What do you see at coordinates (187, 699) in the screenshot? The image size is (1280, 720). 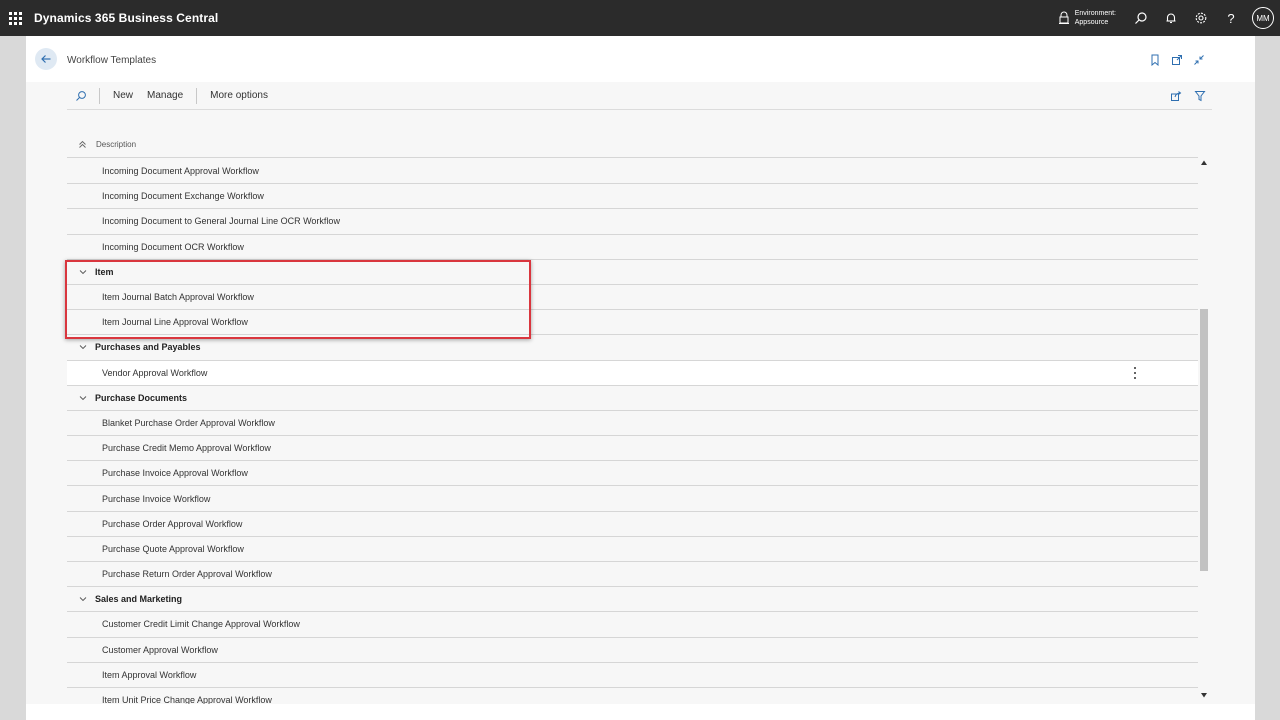 I see `row-description: Item Unit Price Change Approval Workflow` at bounding box center [187, 699].